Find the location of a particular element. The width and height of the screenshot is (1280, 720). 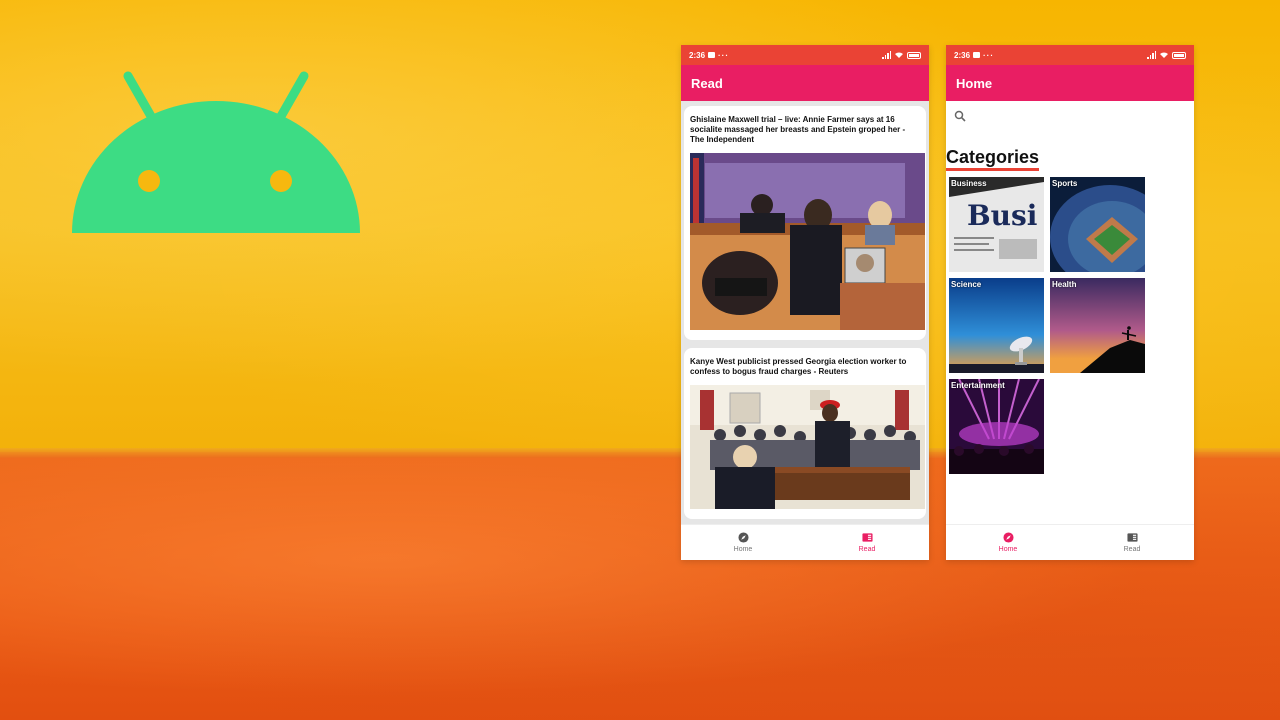

category-tile-sports: Sports is located at coordinates (1097, 224).